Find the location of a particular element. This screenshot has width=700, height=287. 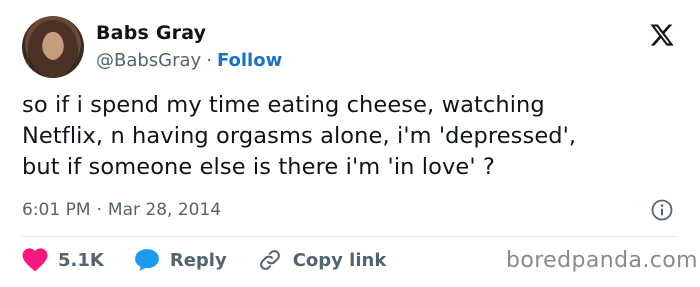

avatar is located at coordinates (53, 47).